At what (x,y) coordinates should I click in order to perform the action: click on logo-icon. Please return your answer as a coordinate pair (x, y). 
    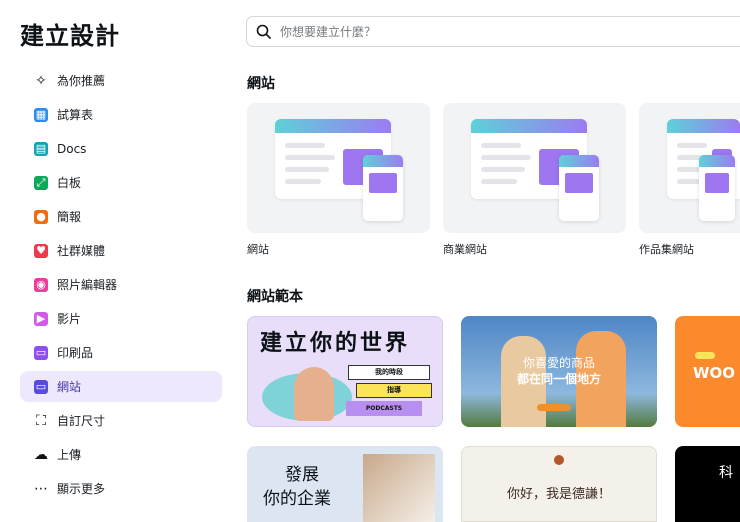
    Looking at the image, I should click on (559, 460).